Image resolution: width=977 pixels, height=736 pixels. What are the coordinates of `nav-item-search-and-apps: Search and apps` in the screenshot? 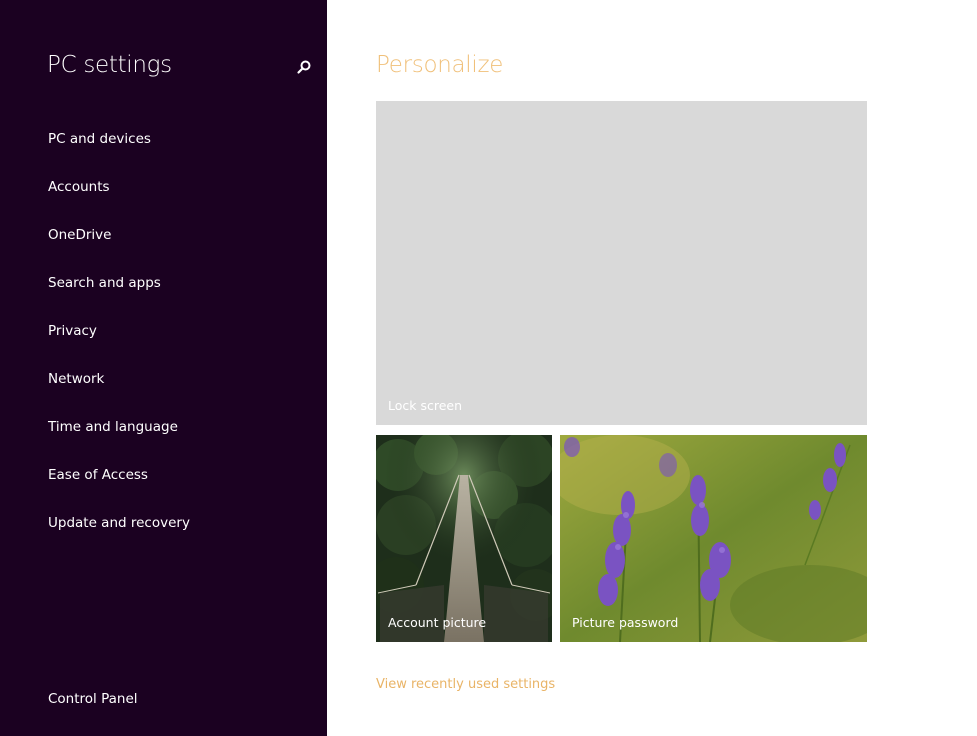 It's located at (104, 283).